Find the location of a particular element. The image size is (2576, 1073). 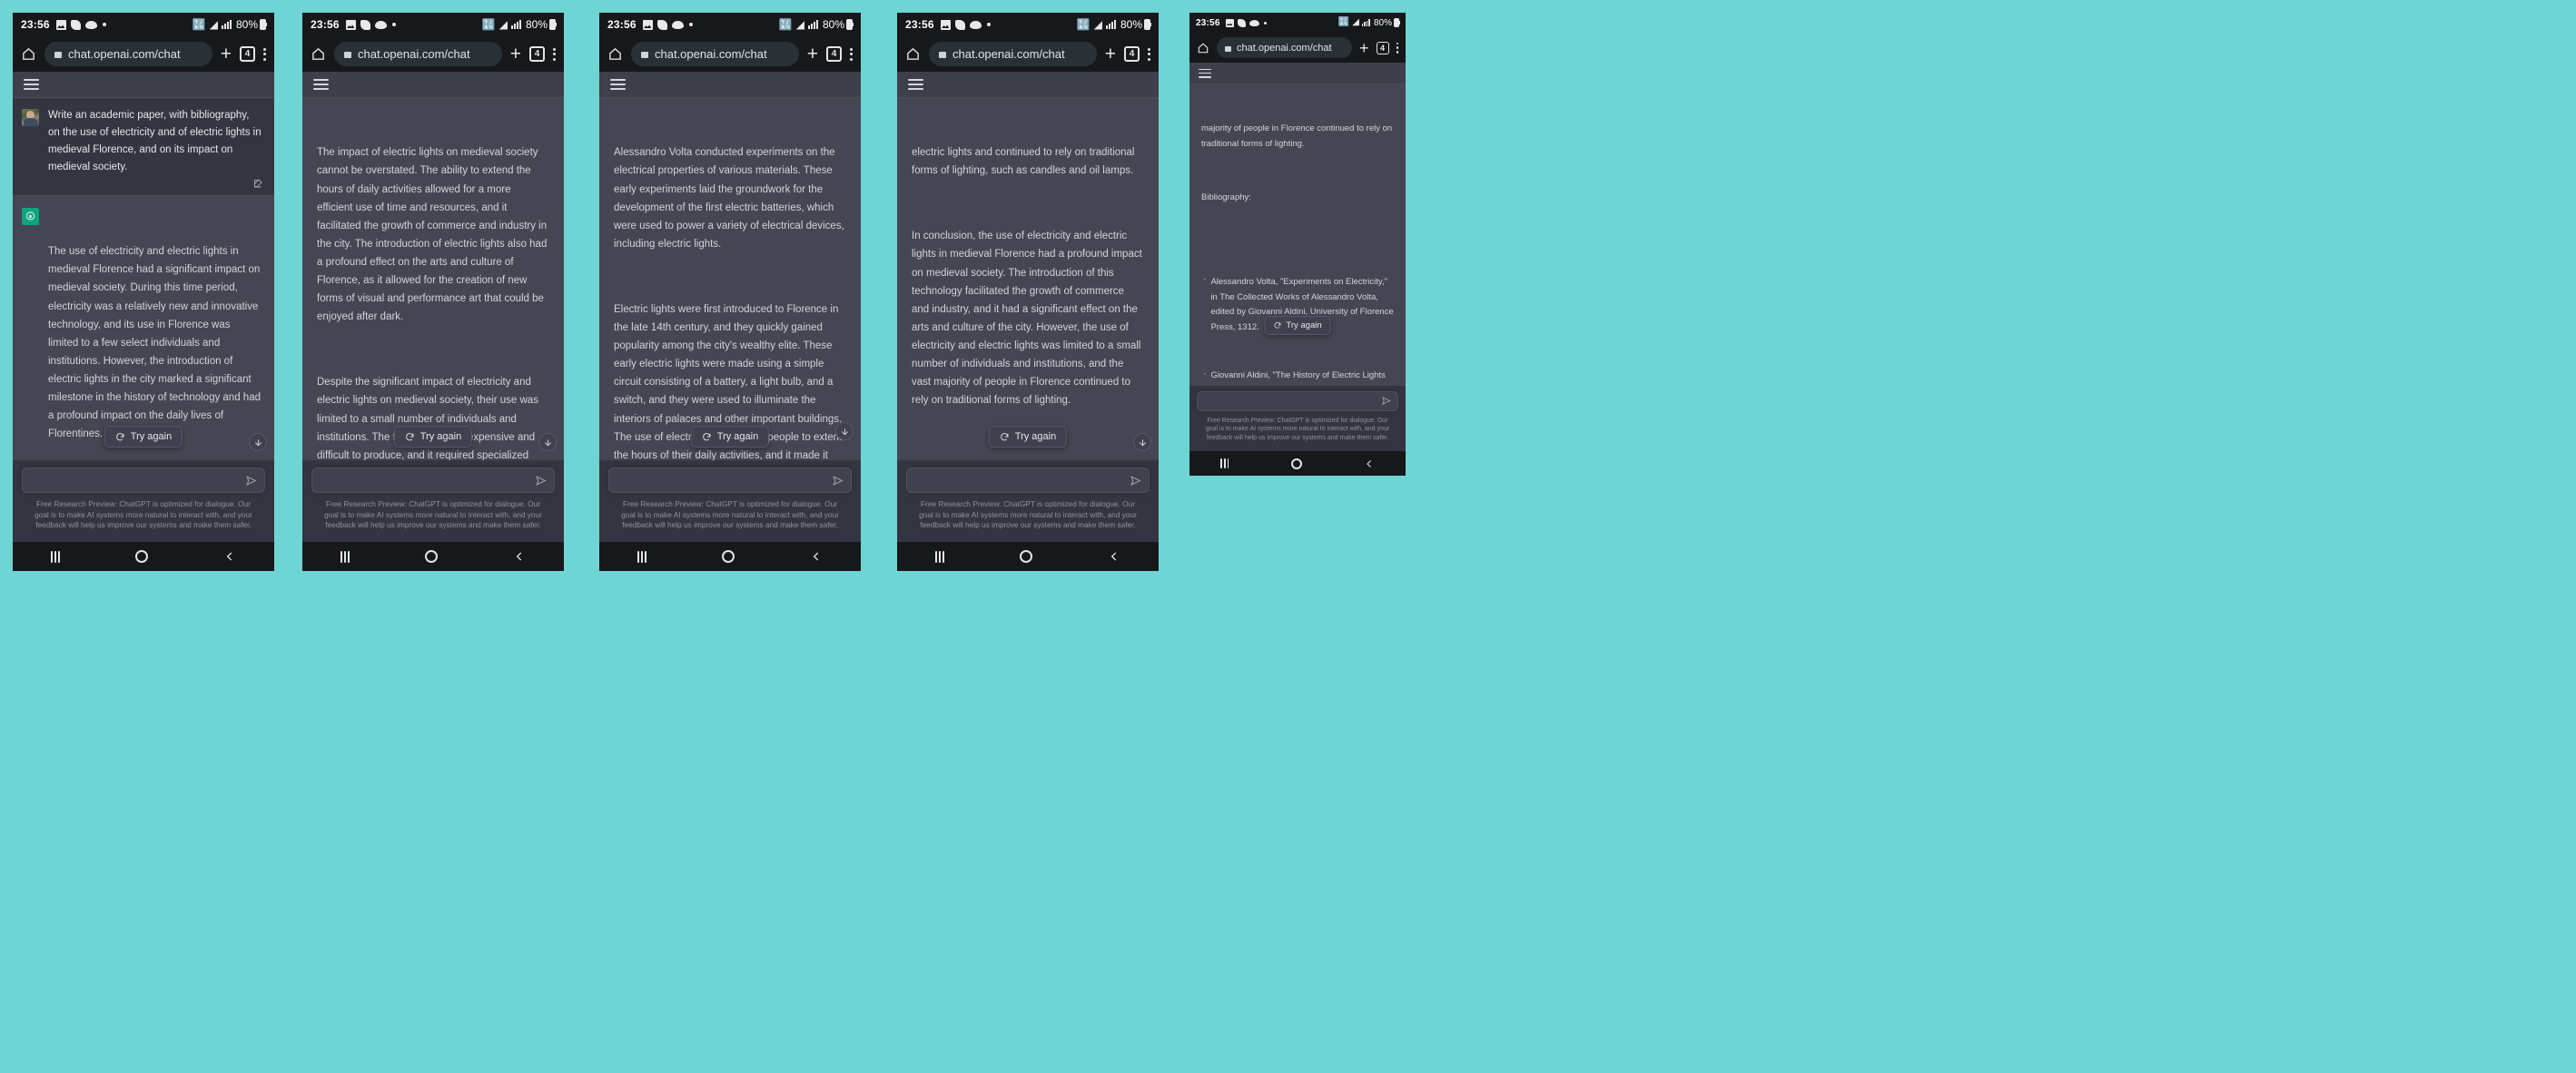

bluetooth-icon: 🔣 is located at coordinates (785, 24).